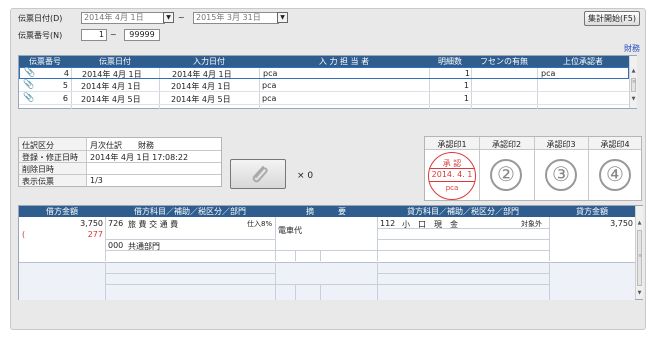  I want to click on info-label-modified: 登録・修正日時, so click(50, 157).